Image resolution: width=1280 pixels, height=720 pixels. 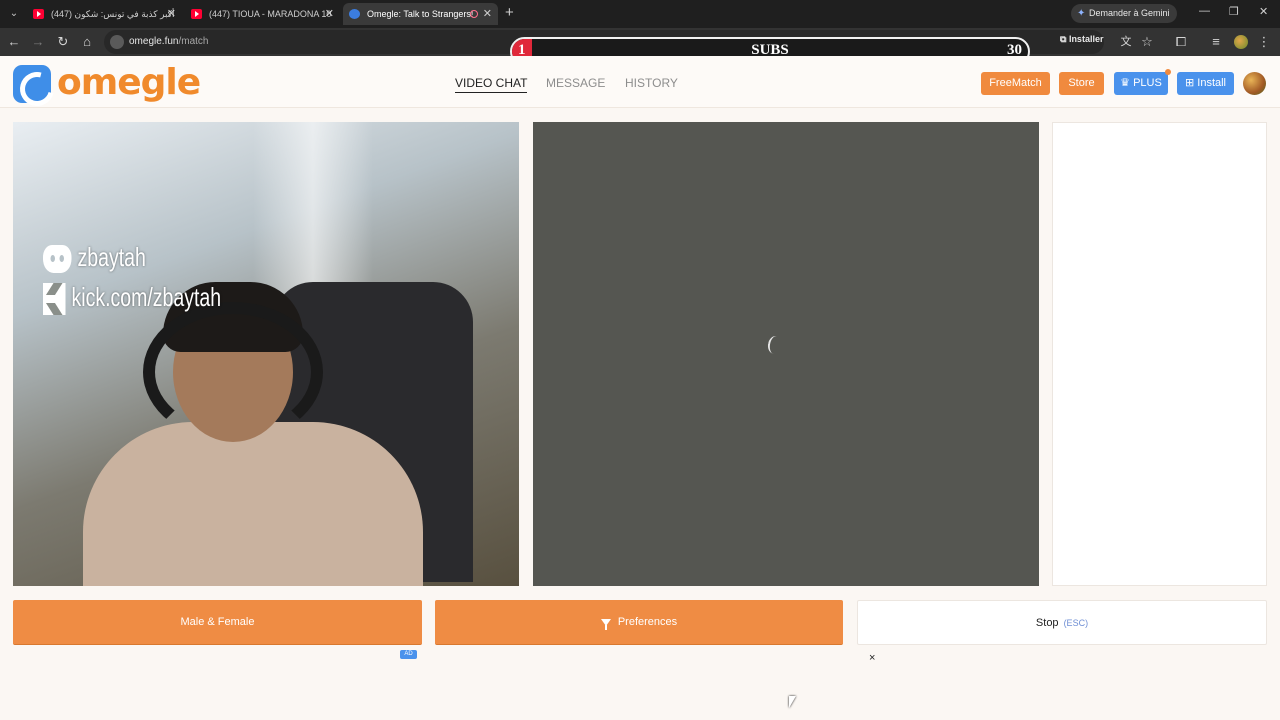 What do you see at coordinates (87, 42) in the screenshot?
I see `home-icon: ⌂` at bounding box center [87, 42].